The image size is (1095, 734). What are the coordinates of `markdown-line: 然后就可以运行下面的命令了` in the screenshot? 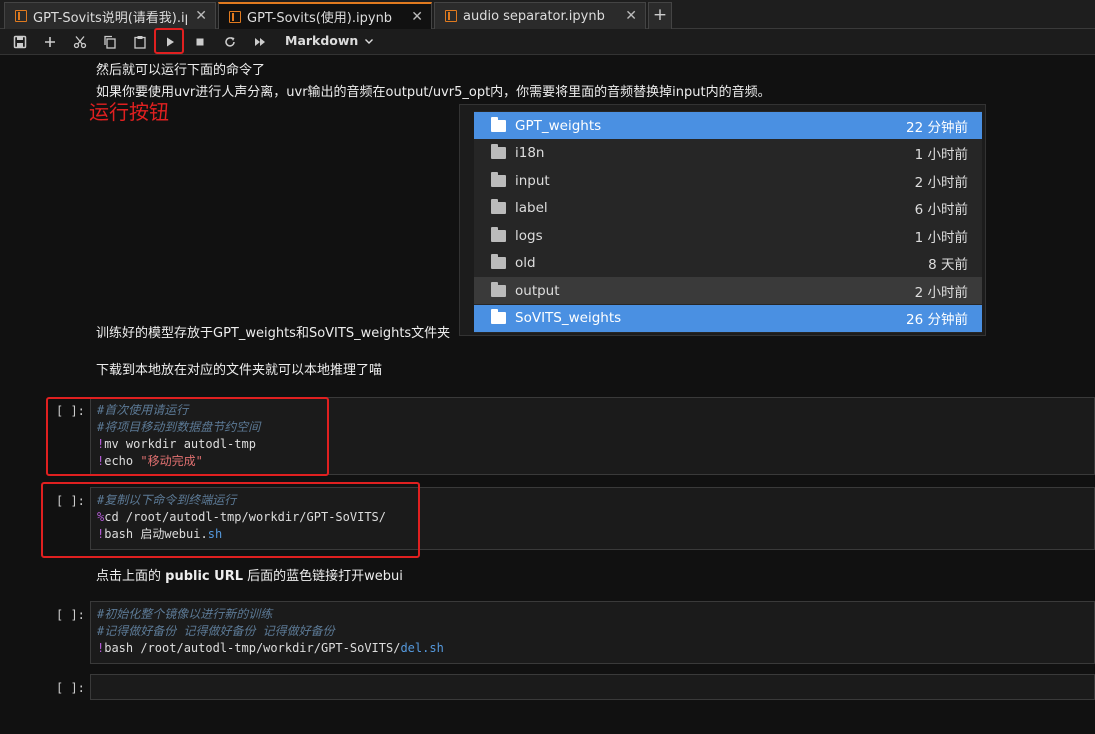 It's located at (181, 70).